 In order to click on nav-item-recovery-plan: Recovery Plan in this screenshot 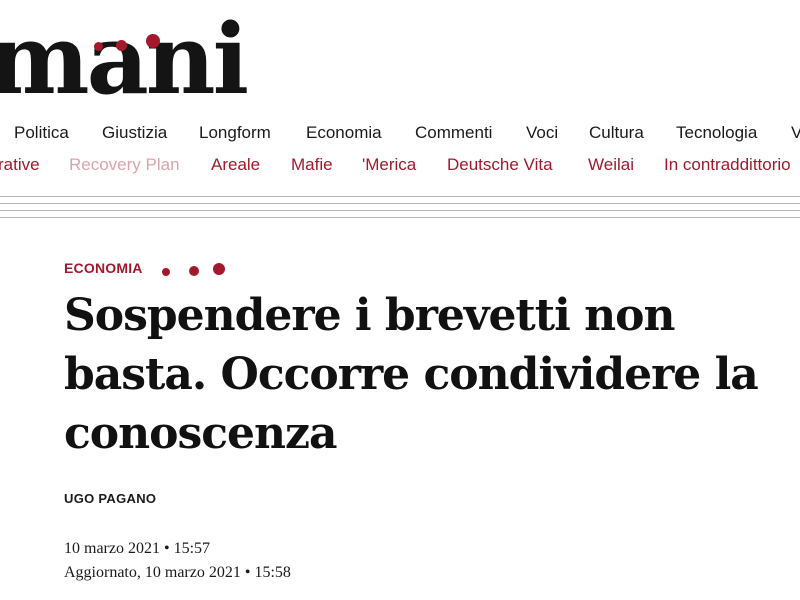, I will do `click(124, 165)`.